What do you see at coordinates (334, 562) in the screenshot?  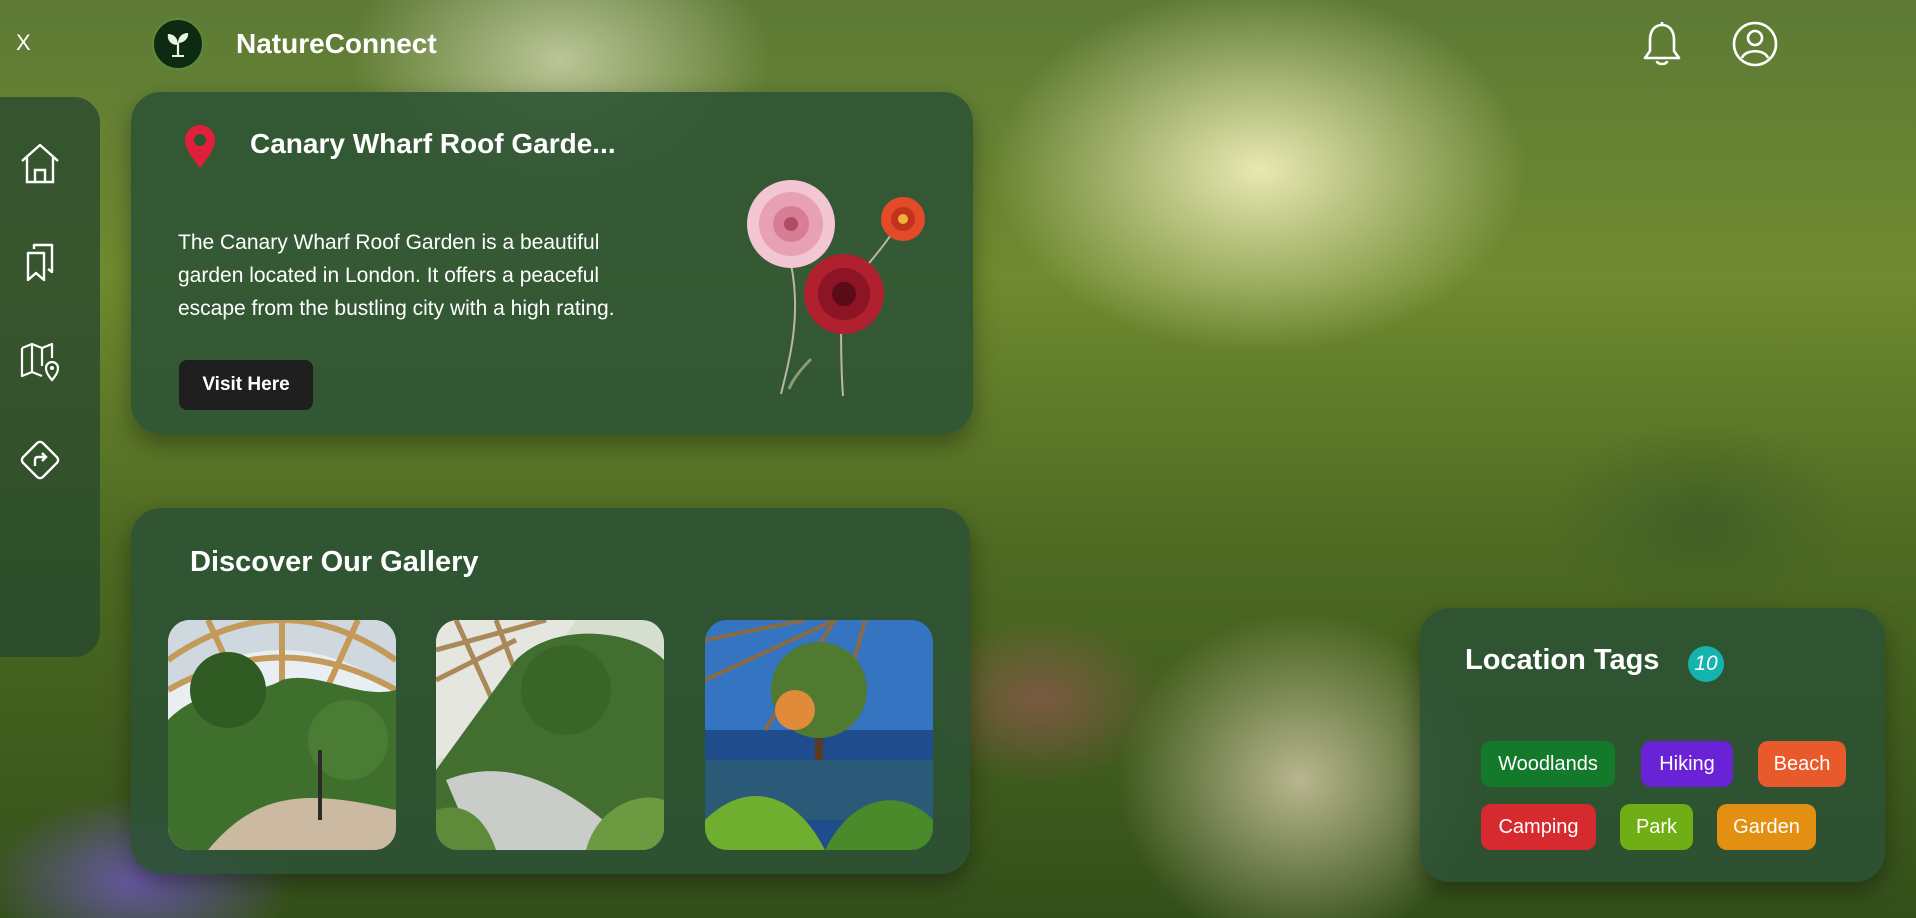 I see `gallery-title: Discover Our Gallery` at bounding box center [334, 562].